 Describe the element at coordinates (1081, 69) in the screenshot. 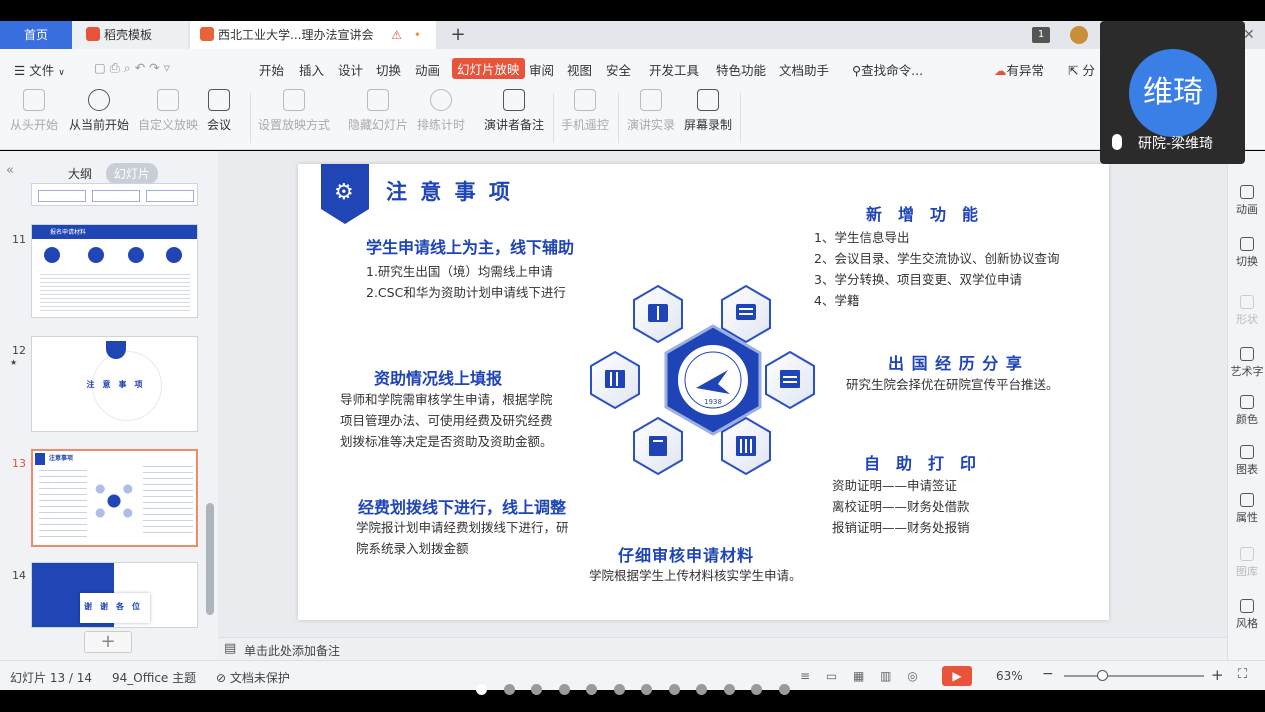

I see `share-button: ⇱ 分` at that location.